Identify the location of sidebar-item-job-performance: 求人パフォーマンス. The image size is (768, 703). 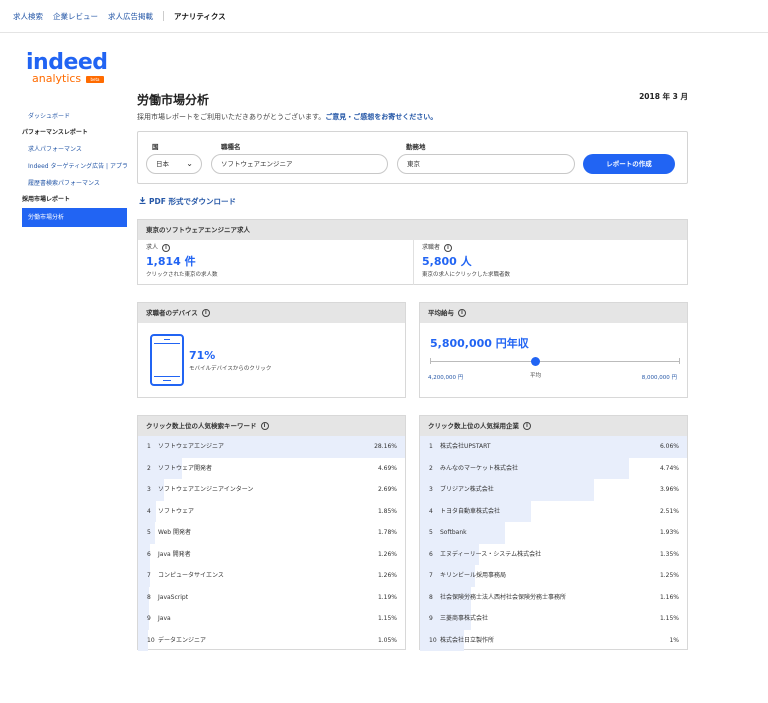
(74, 149).